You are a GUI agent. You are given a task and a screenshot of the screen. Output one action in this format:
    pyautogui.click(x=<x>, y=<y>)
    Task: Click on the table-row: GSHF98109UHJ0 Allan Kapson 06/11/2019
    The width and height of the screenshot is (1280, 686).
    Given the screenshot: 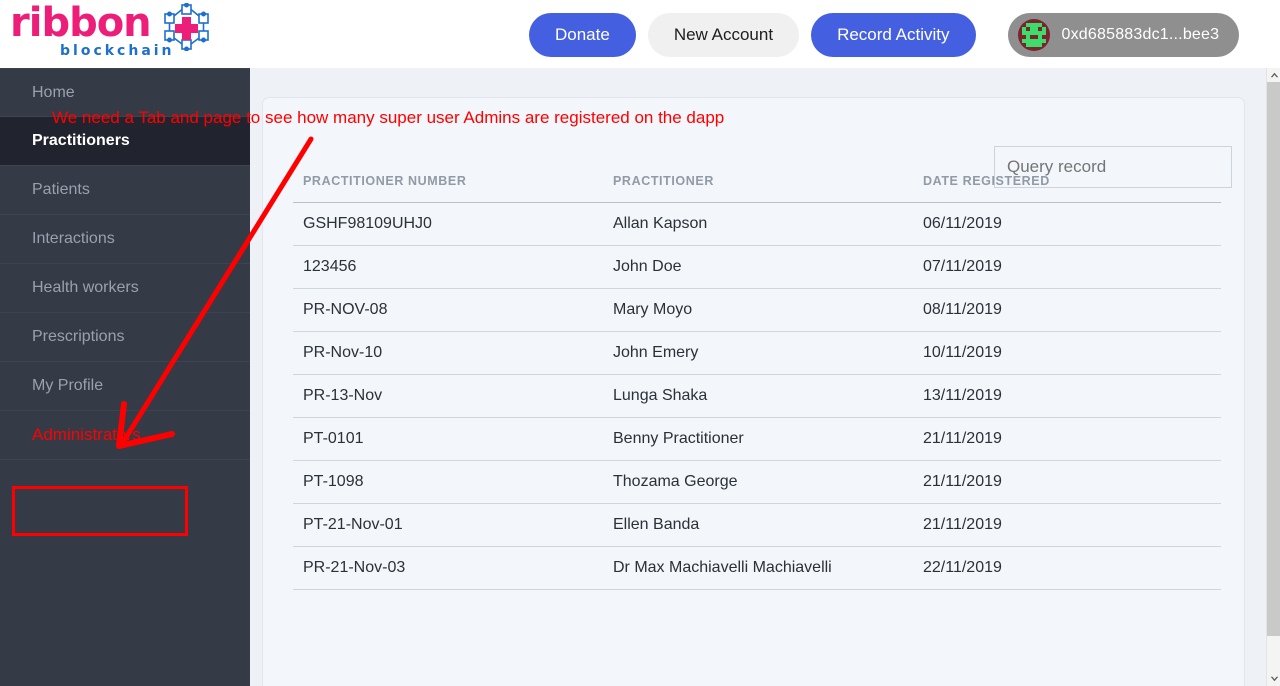 What is the action you would take?
    pyautogui.click(x=757, y=224)
    